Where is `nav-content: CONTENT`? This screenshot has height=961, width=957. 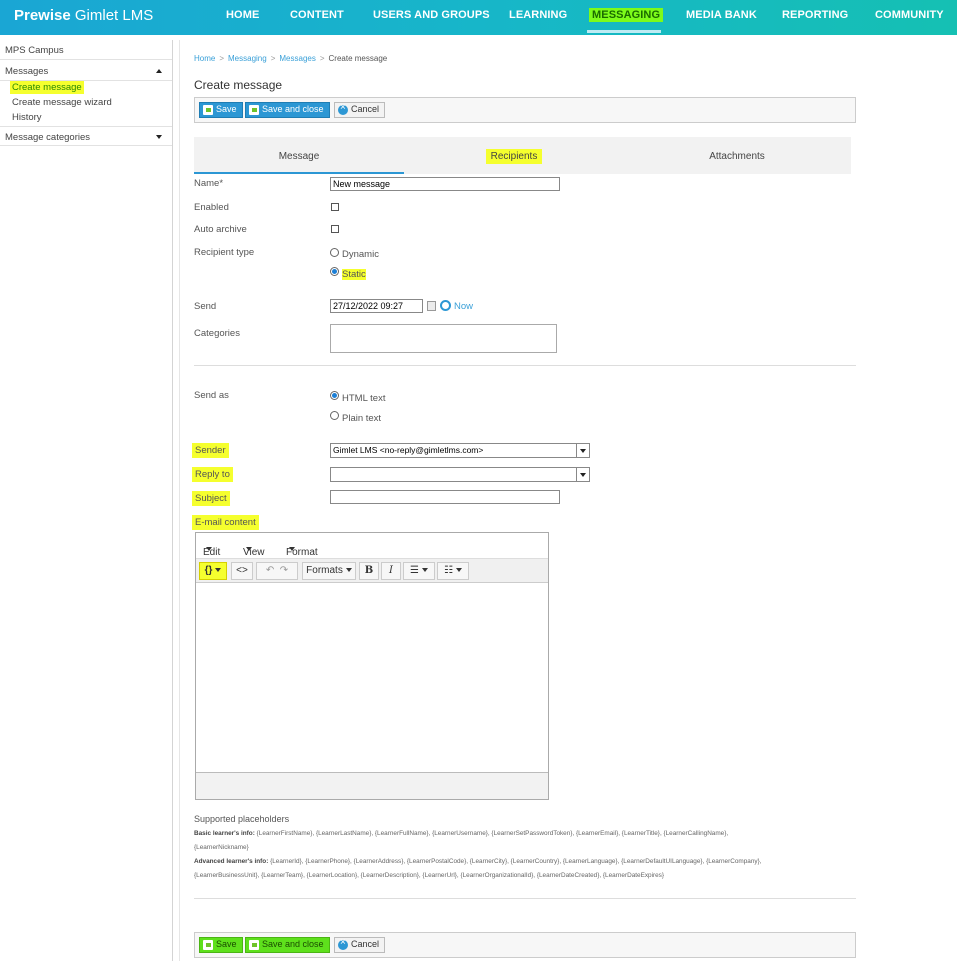 nav-content: CONTENT is located at coordinates (317, 15).